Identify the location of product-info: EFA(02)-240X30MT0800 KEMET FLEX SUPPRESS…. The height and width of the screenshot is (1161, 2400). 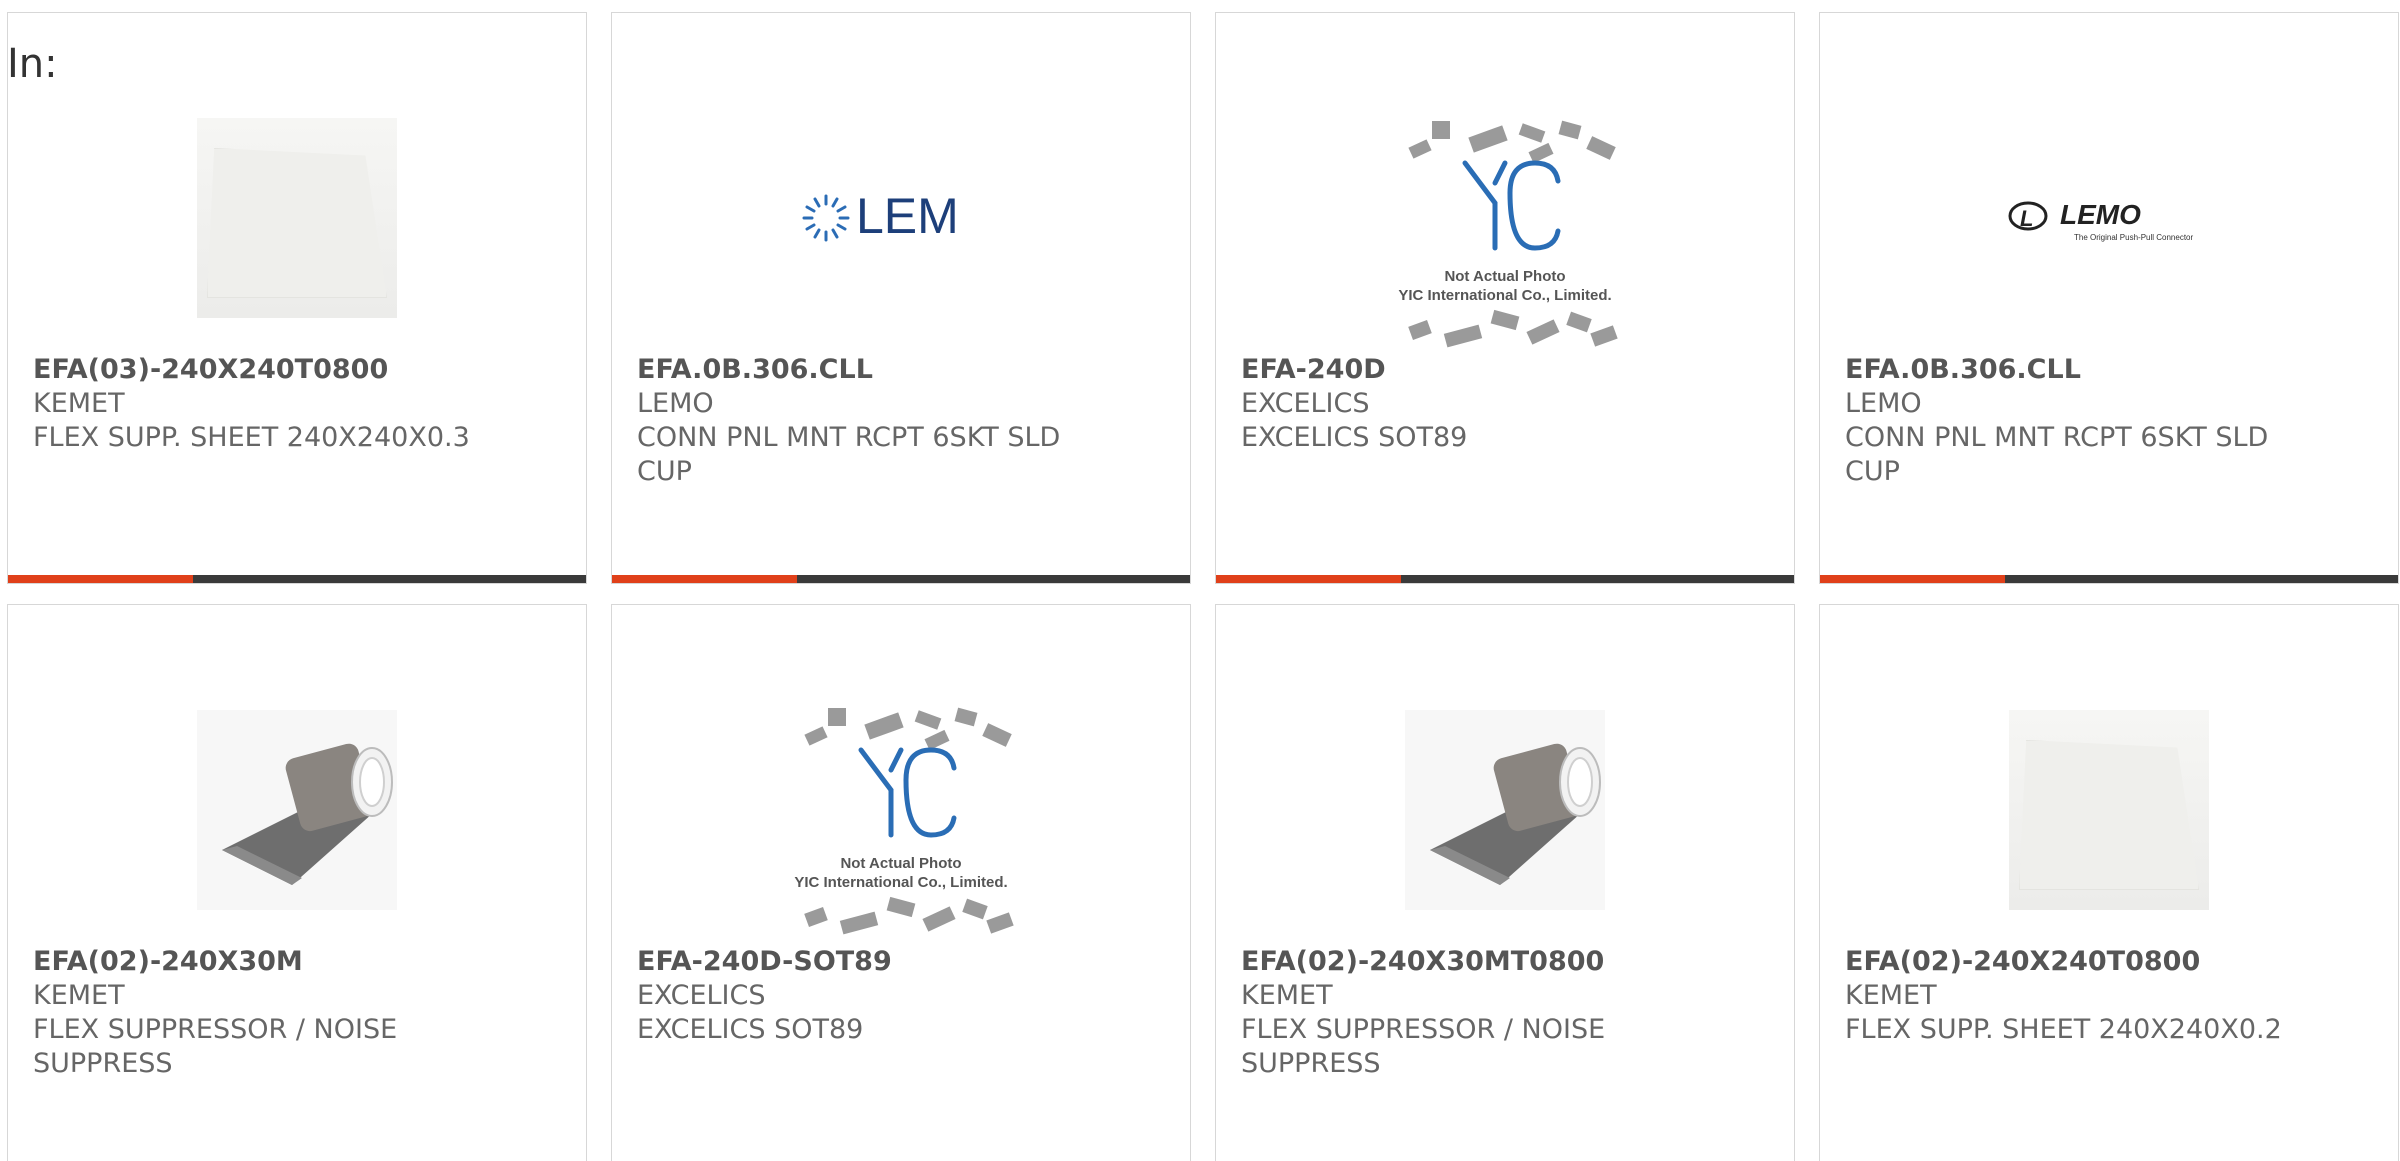
(1461, 1013).